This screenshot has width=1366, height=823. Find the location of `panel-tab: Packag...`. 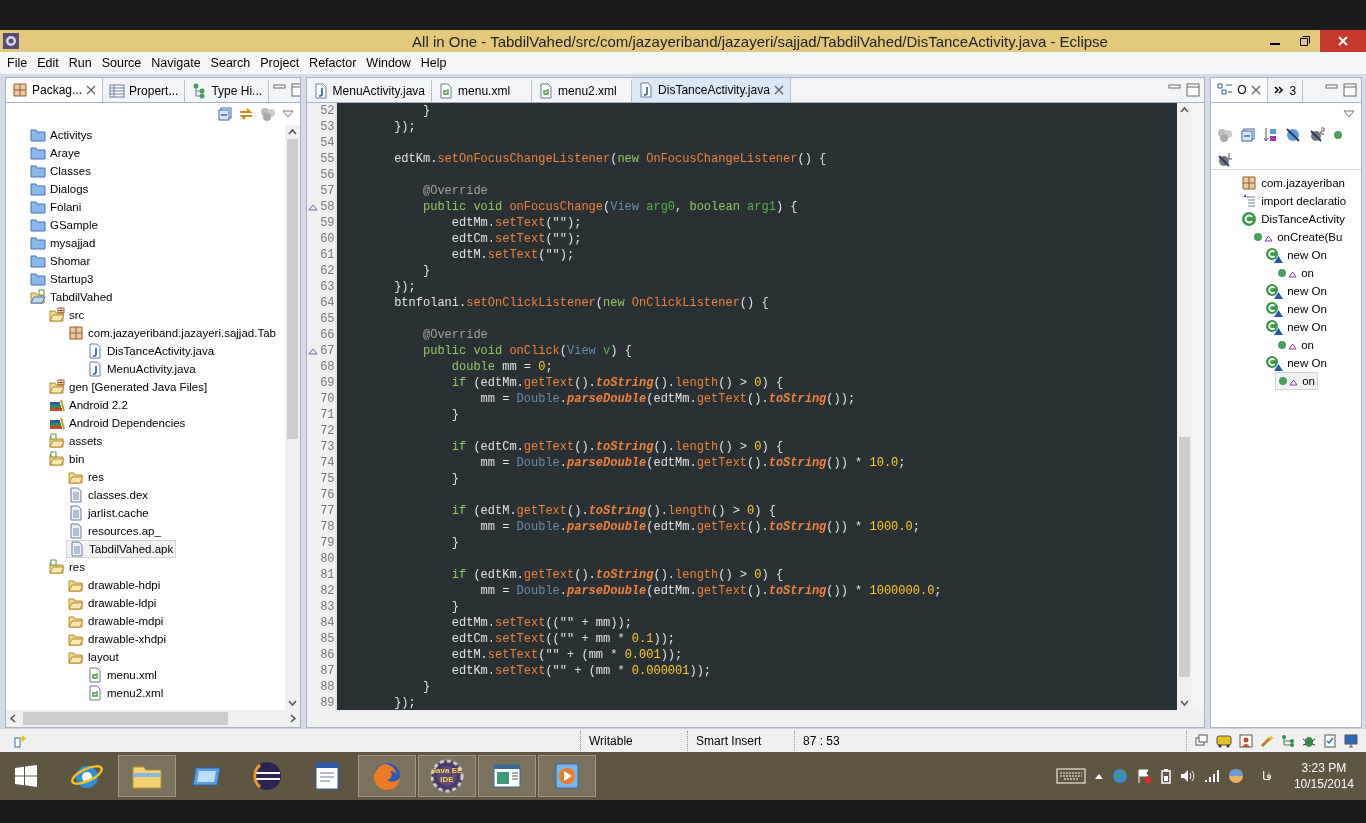

panel-tab: Packag... is located at coordinates (55, 90).